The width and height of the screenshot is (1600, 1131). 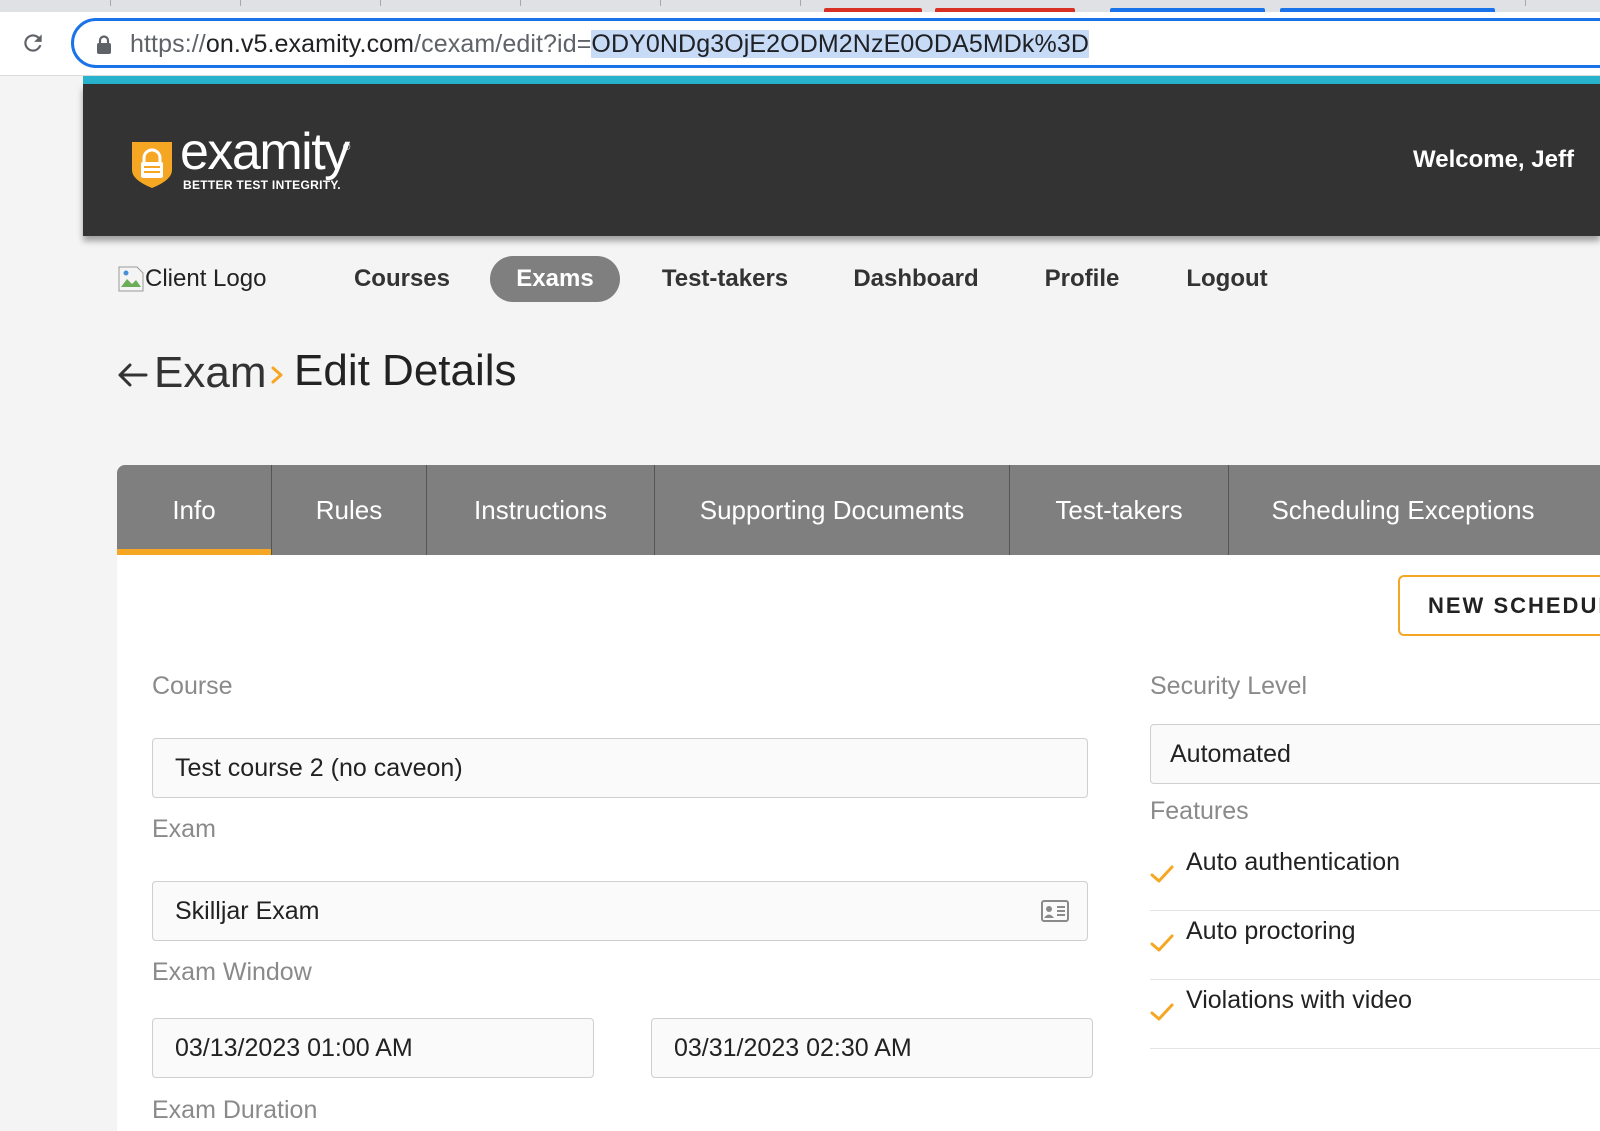 I want to click on feature-item: Violations with video, so click(x=1375, y=1014).